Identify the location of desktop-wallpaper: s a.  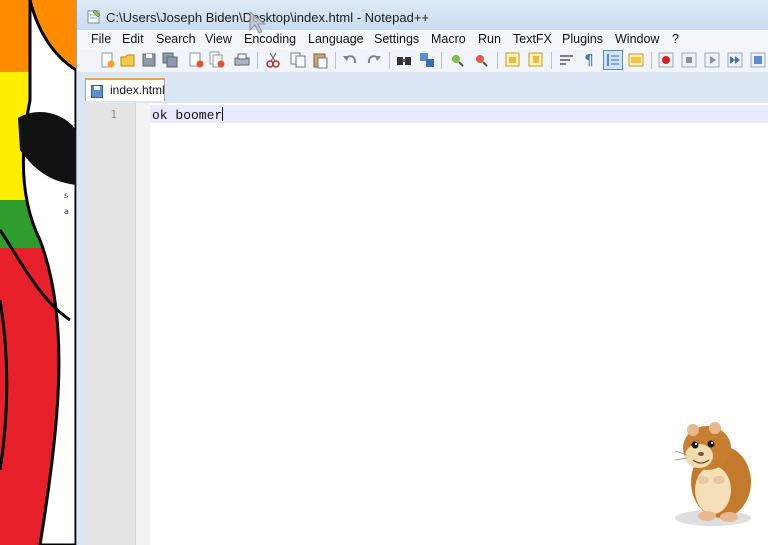
(38, 272).